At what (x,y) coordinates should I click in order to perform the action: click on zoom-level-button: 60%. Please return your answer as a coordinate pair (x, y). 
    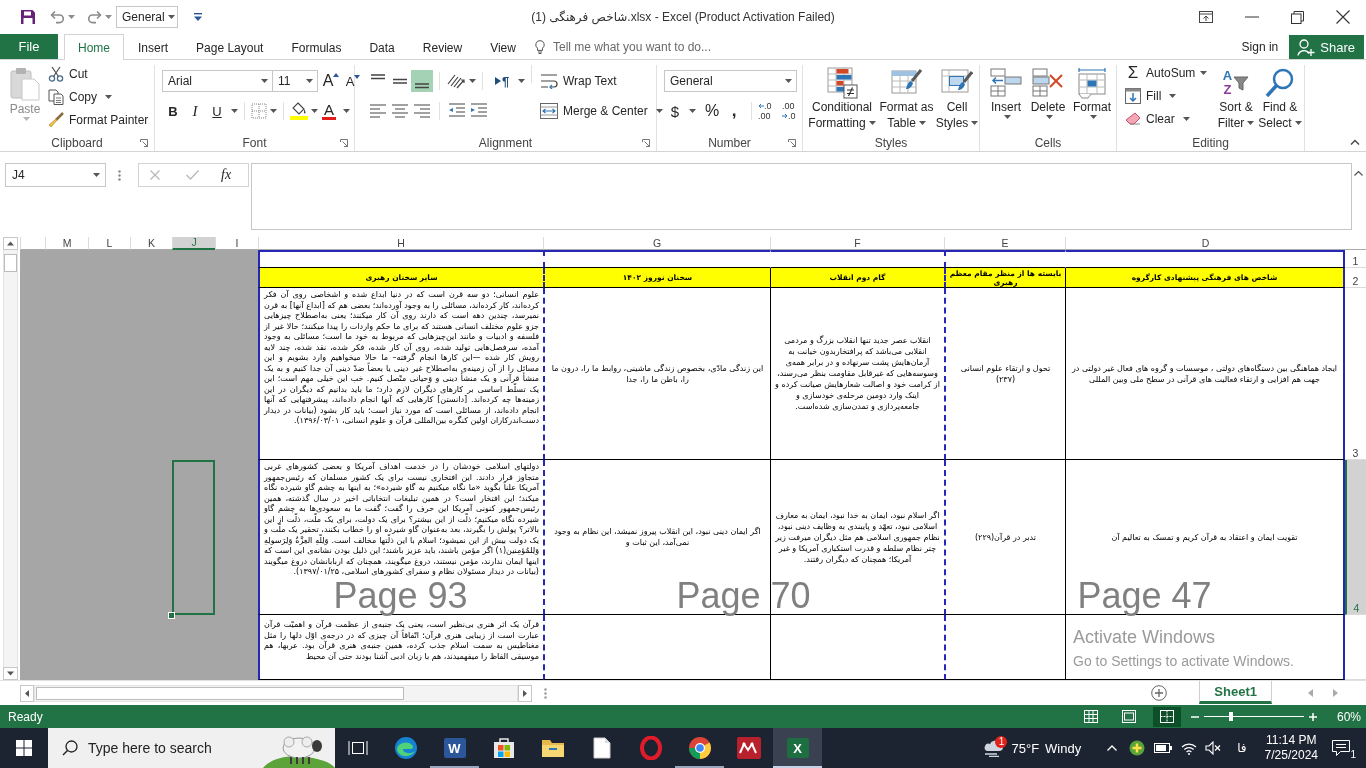
    Looking at the image, I should click on (1348, 716).